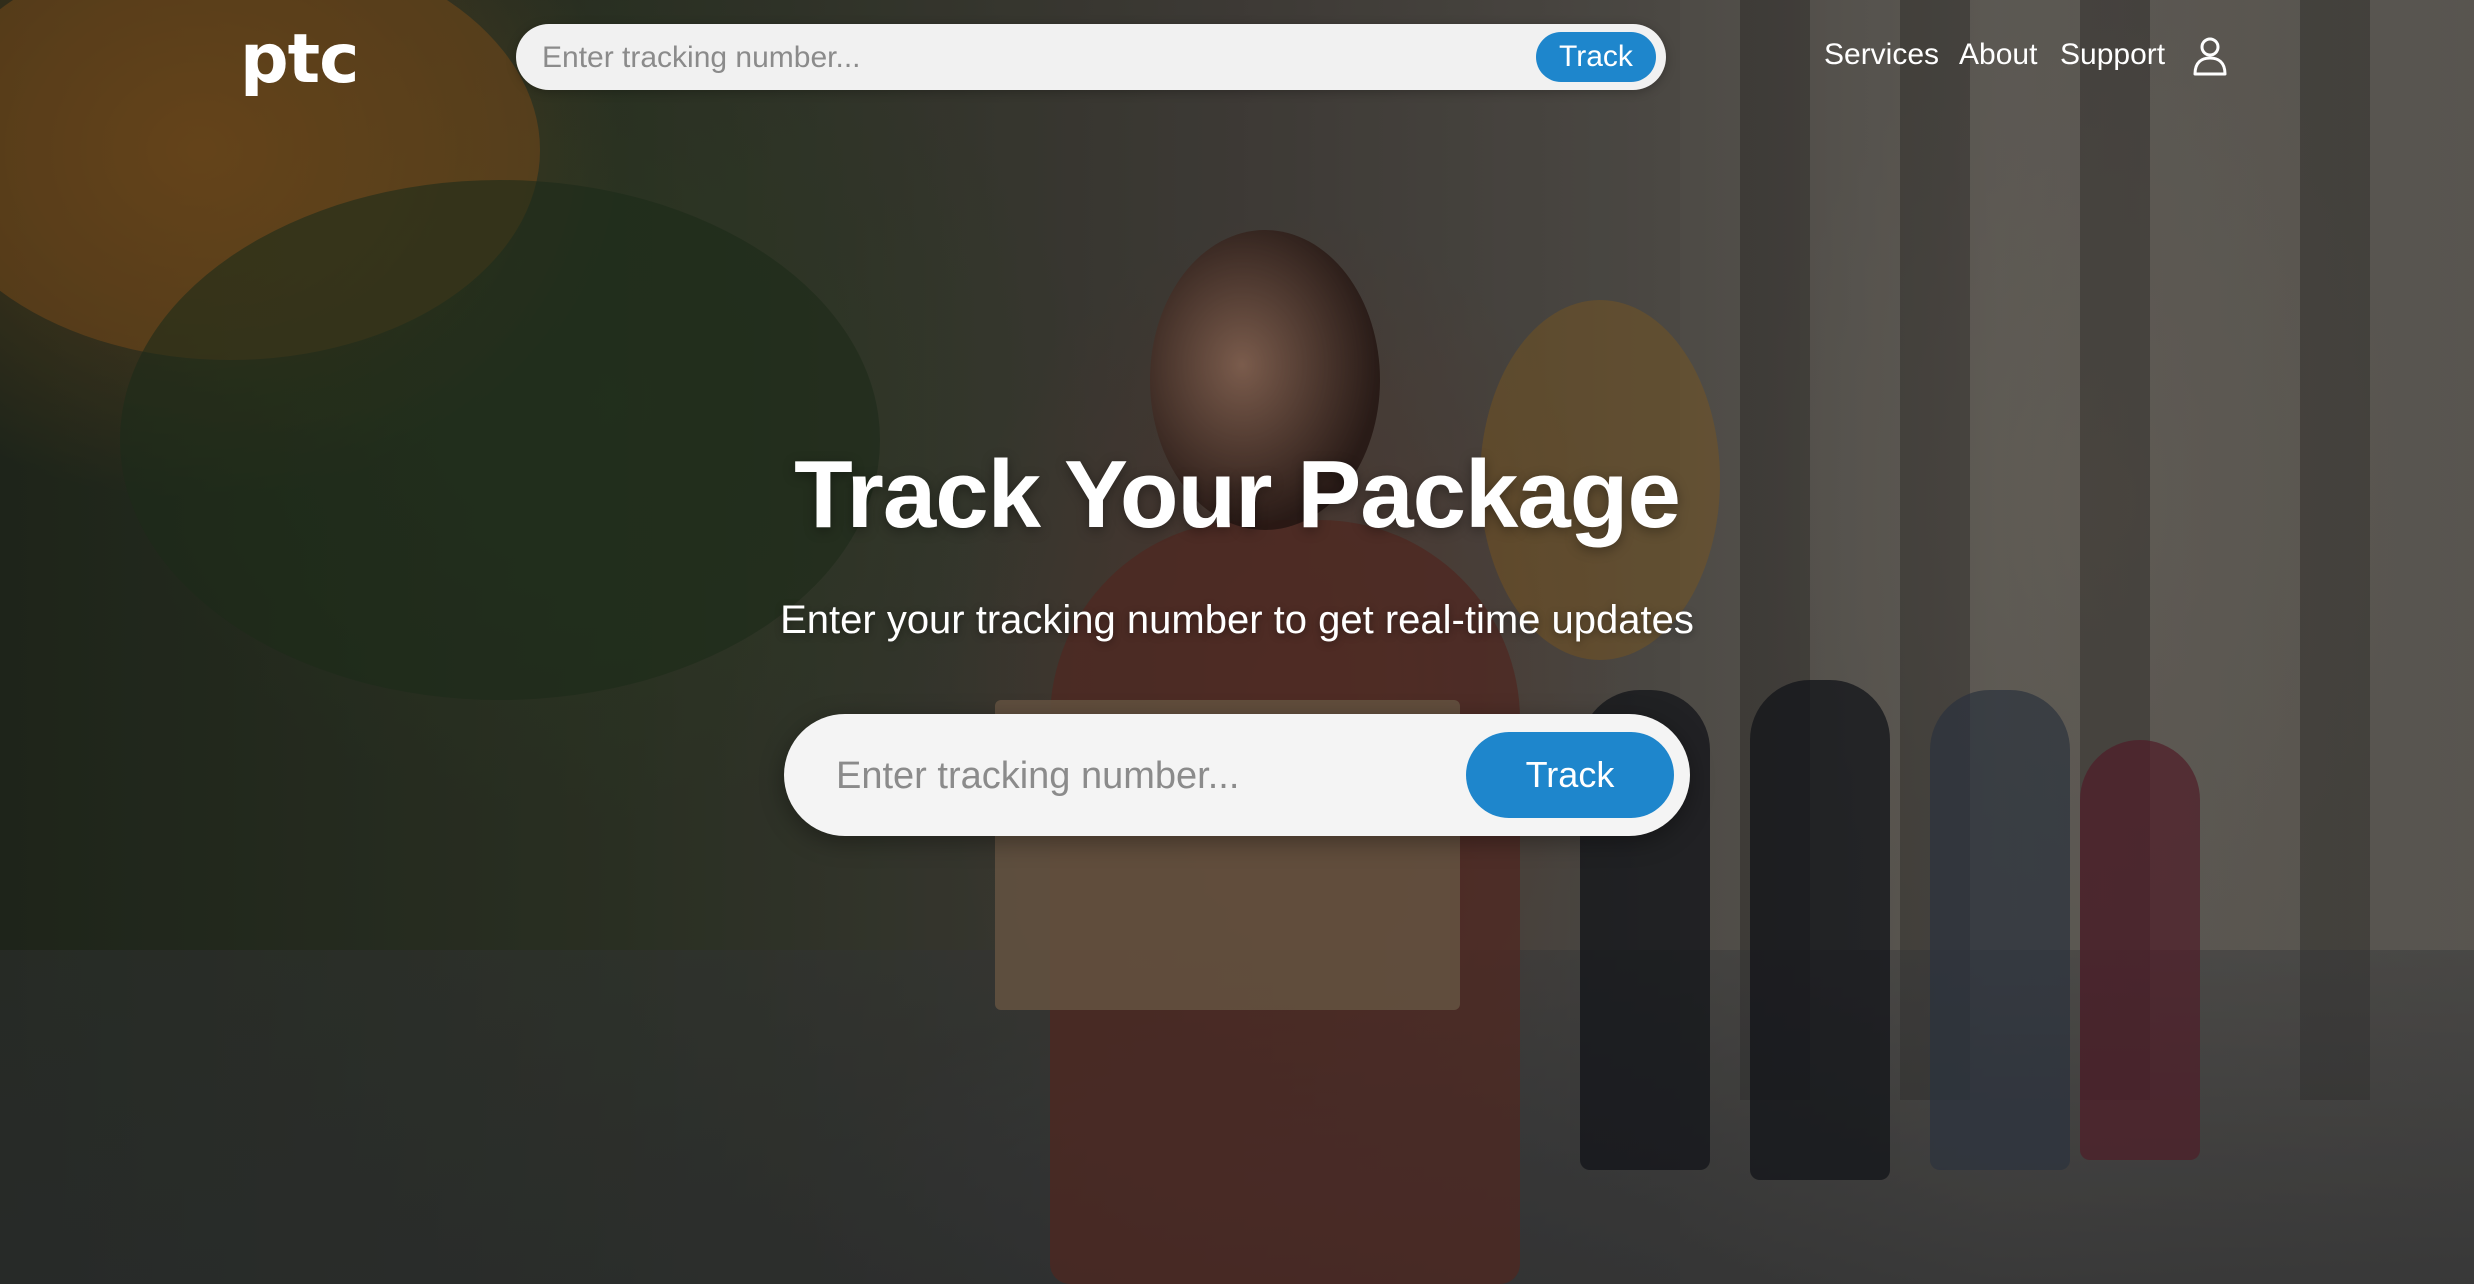 This screenshot has width=2474, height=1284. I want to click on header-tracking-input, so click(1032, 58).